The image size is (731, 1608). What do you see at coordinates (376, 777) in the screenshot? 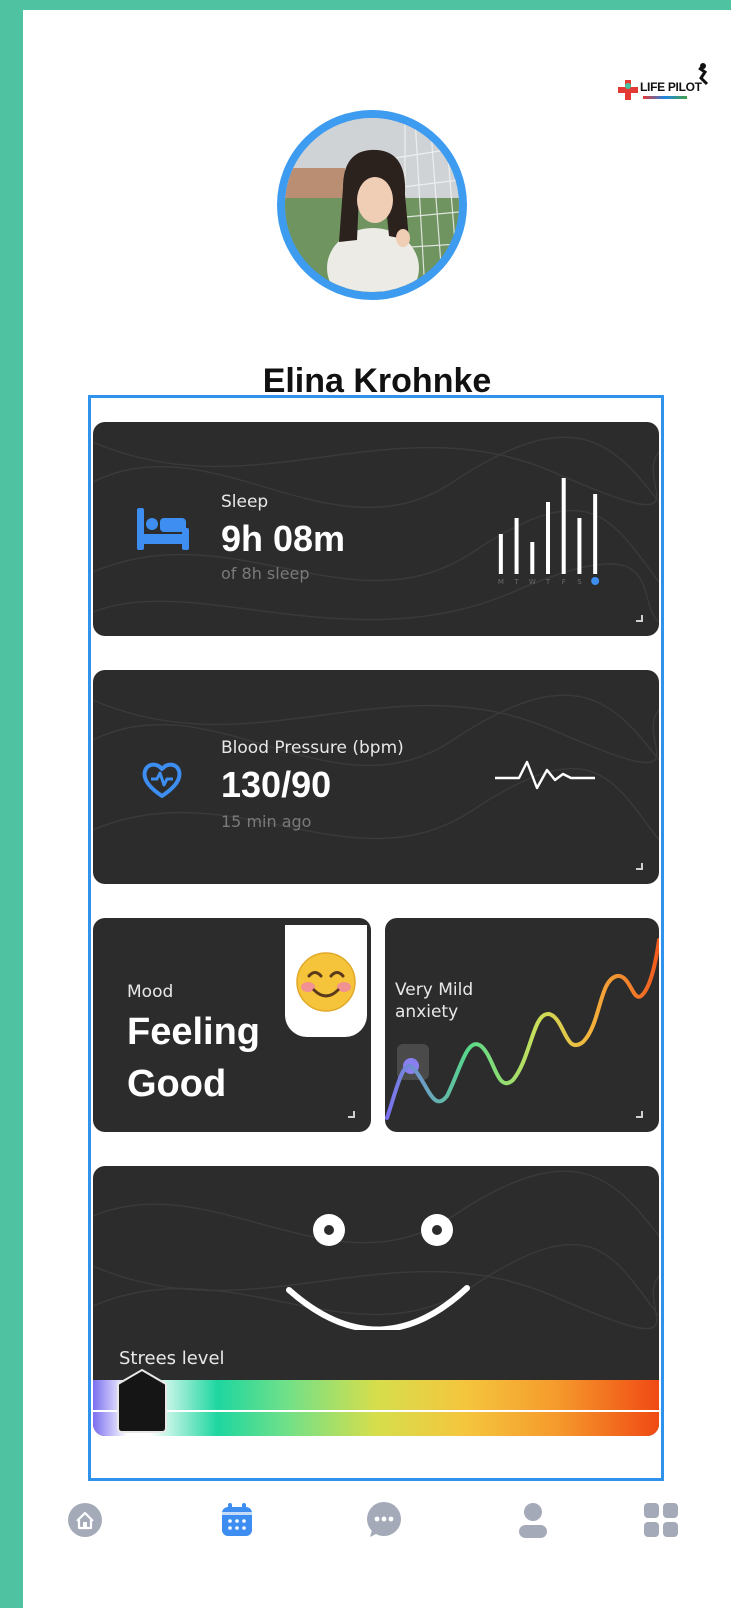
I see `blood-pressure-card: Blood Pressure (bpm) 130/90 15 min ago` at bounding box center [376, 777].